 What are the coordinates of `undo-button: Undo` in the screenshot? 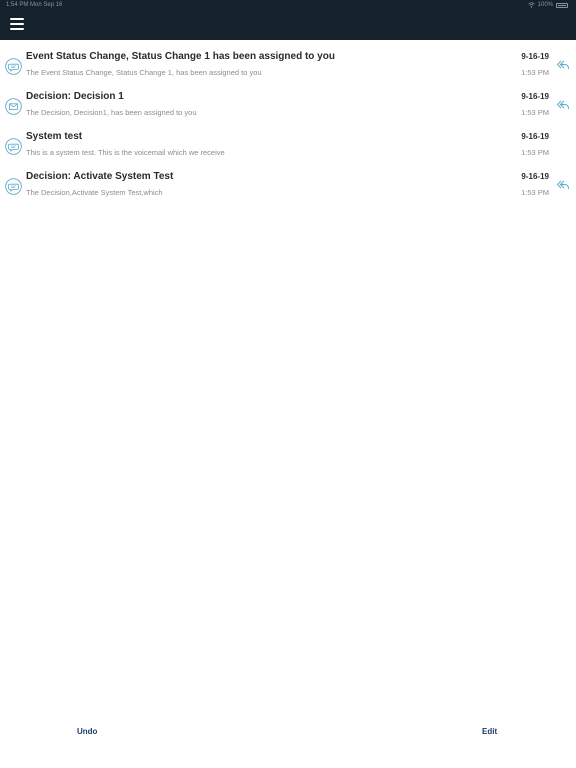 It's located at (87, 731).